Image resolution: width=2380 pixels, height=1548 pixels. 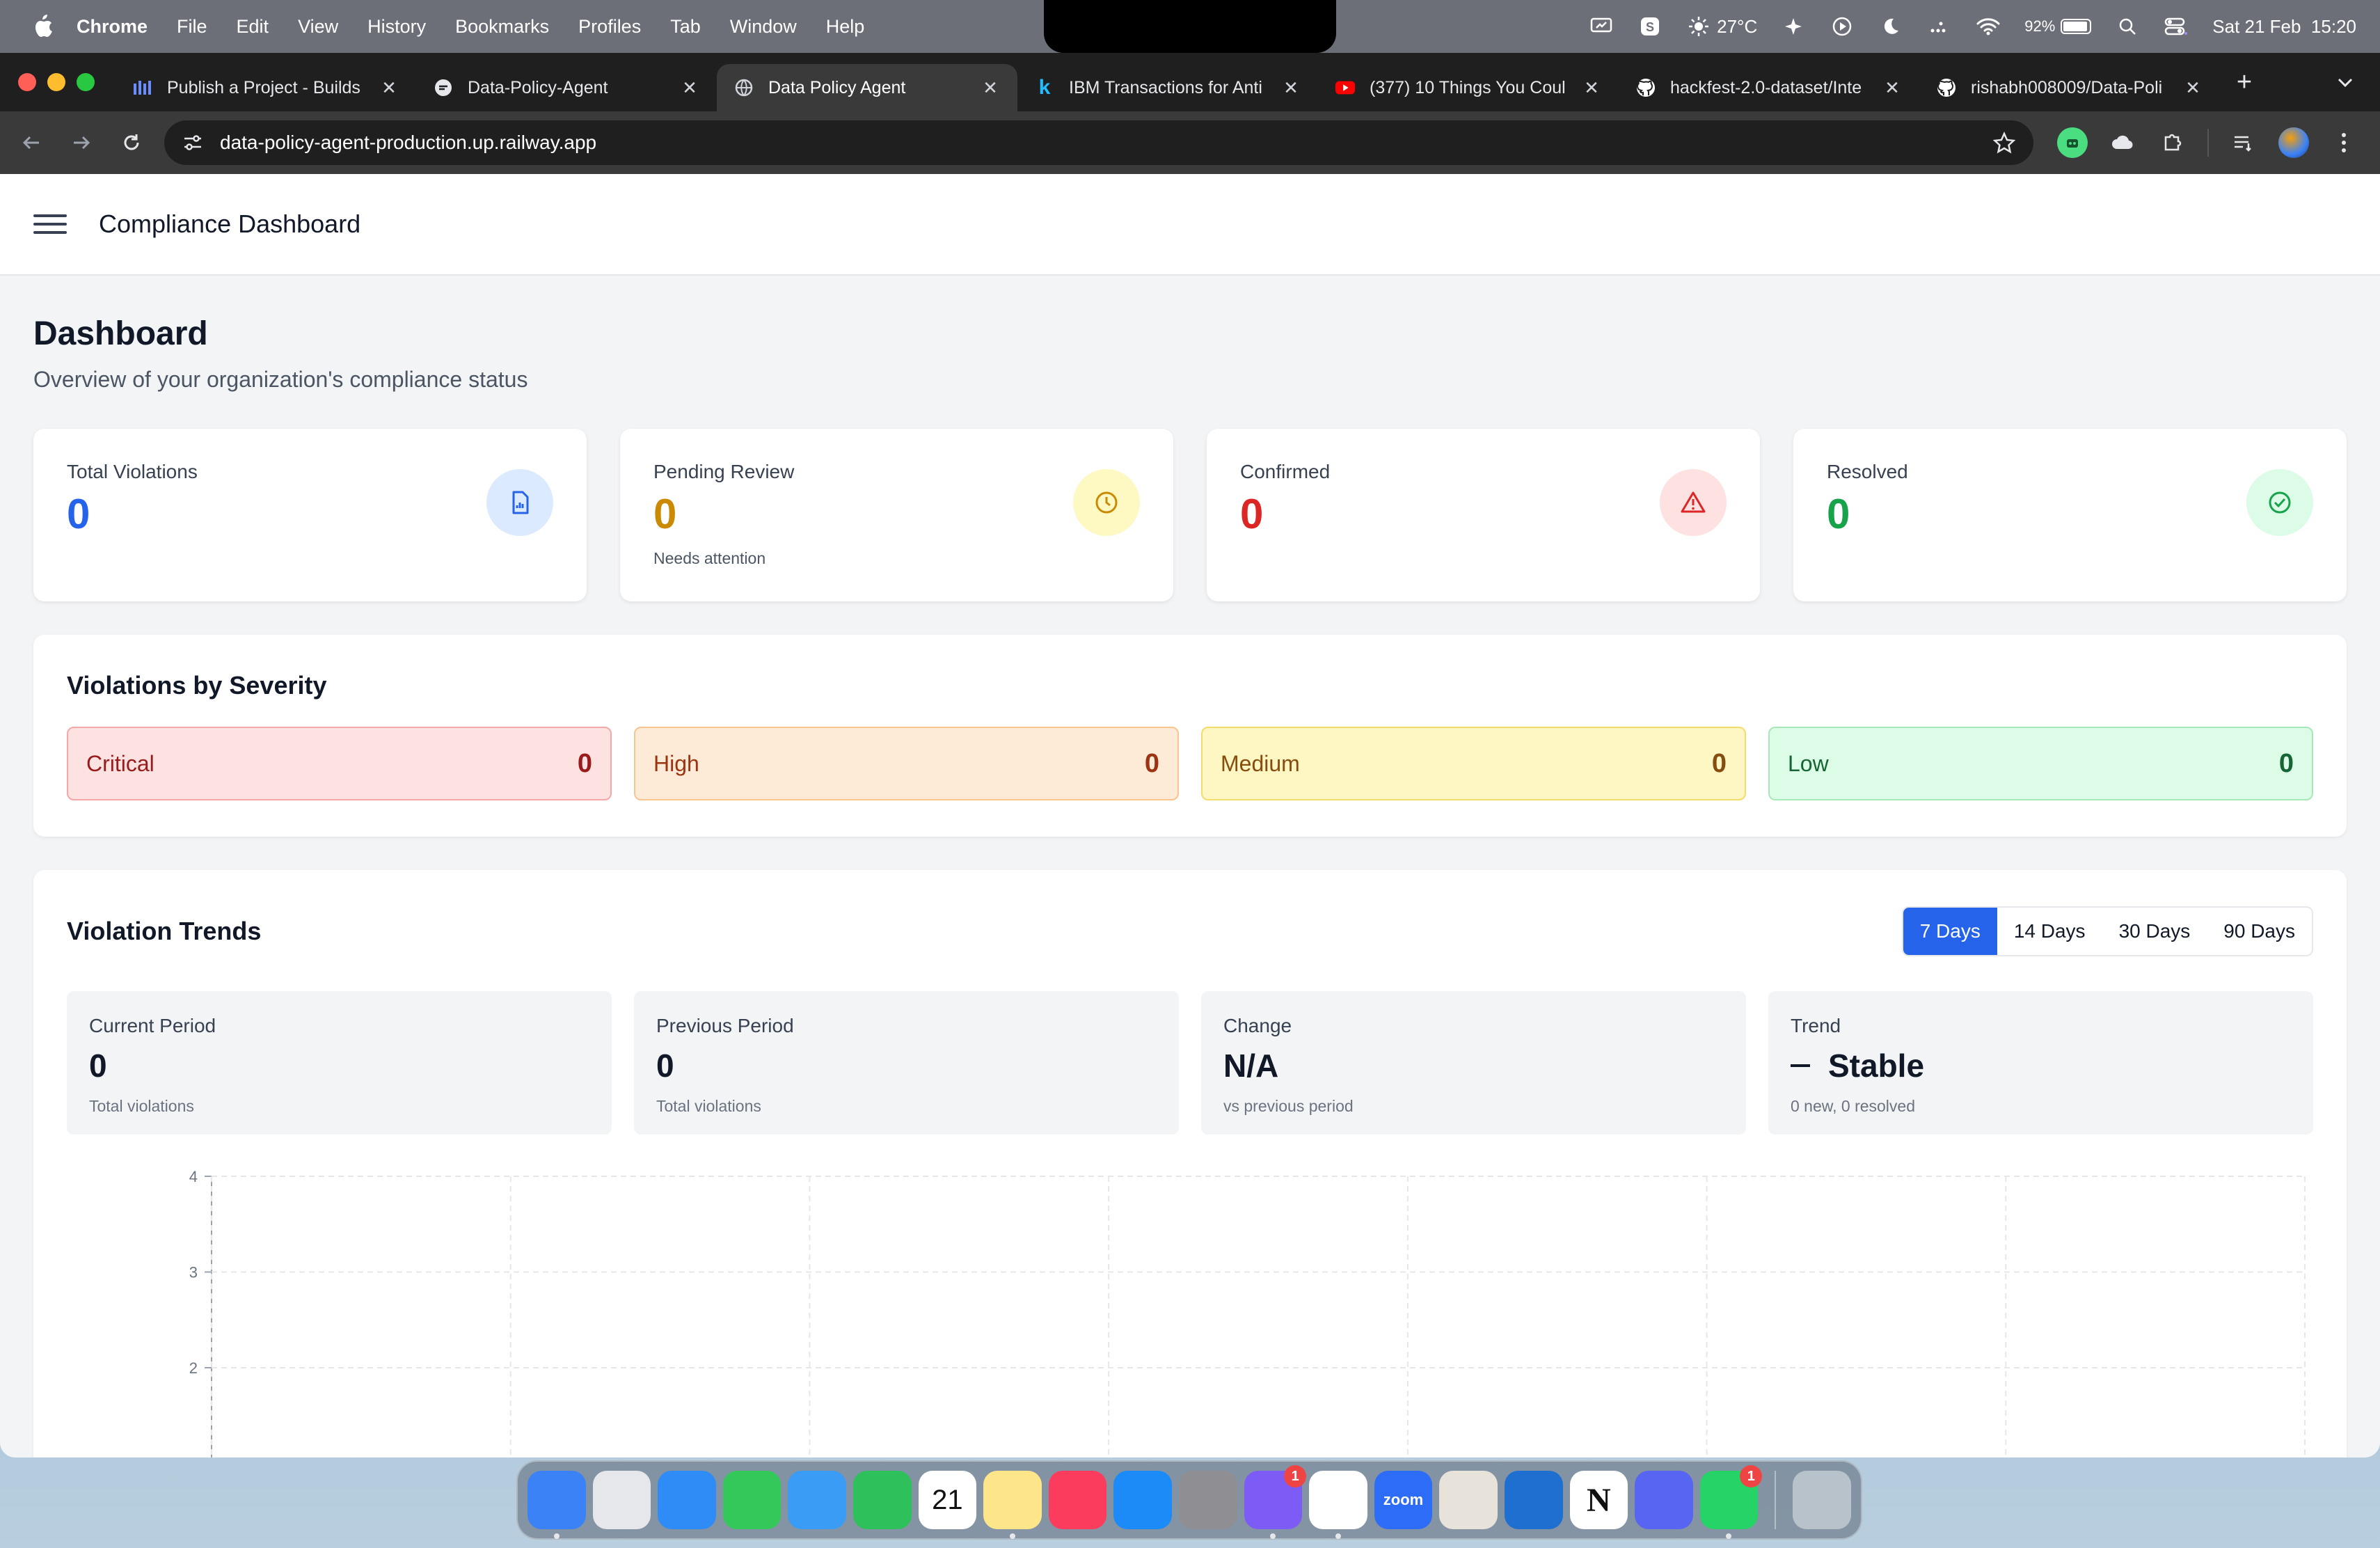 What do you see at coordinates (2040, 763) in the screenshot?
I see `severity-low: Low 0` at bounding box center [2040, 763].